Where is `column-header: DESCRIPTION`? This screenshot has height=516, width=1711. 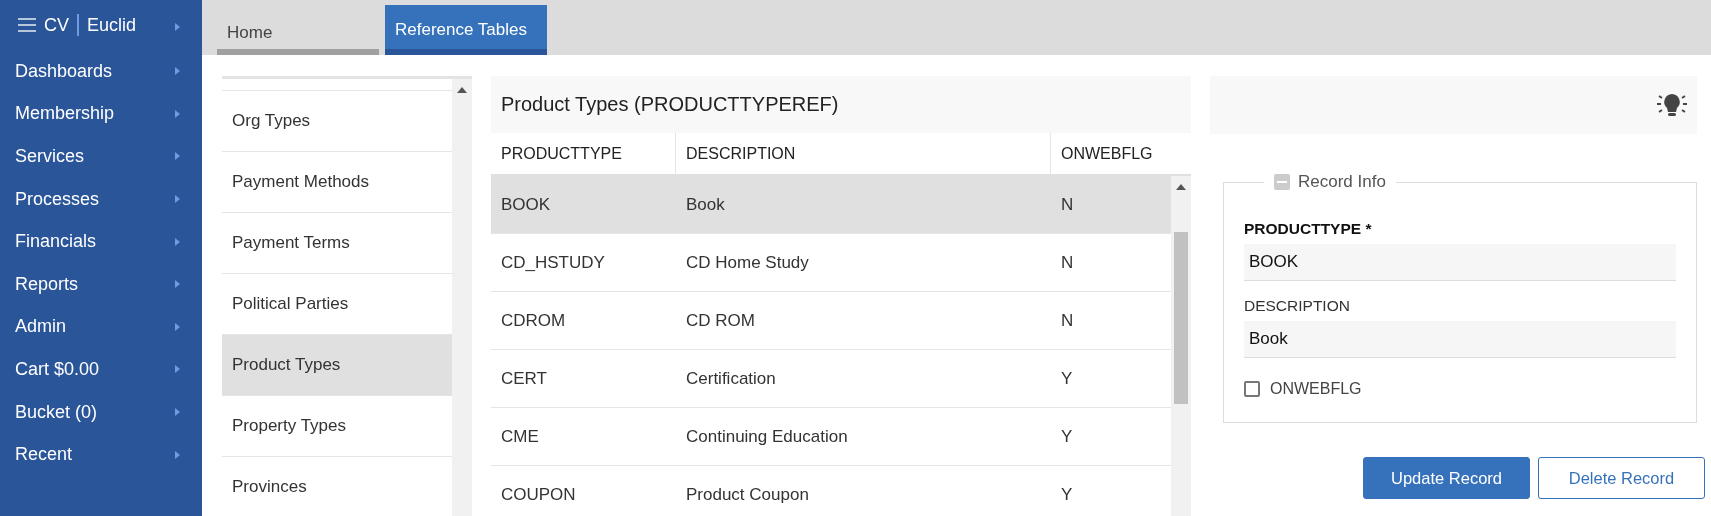 column-header: DESCRIPTION is located at coordinates (863, 153).